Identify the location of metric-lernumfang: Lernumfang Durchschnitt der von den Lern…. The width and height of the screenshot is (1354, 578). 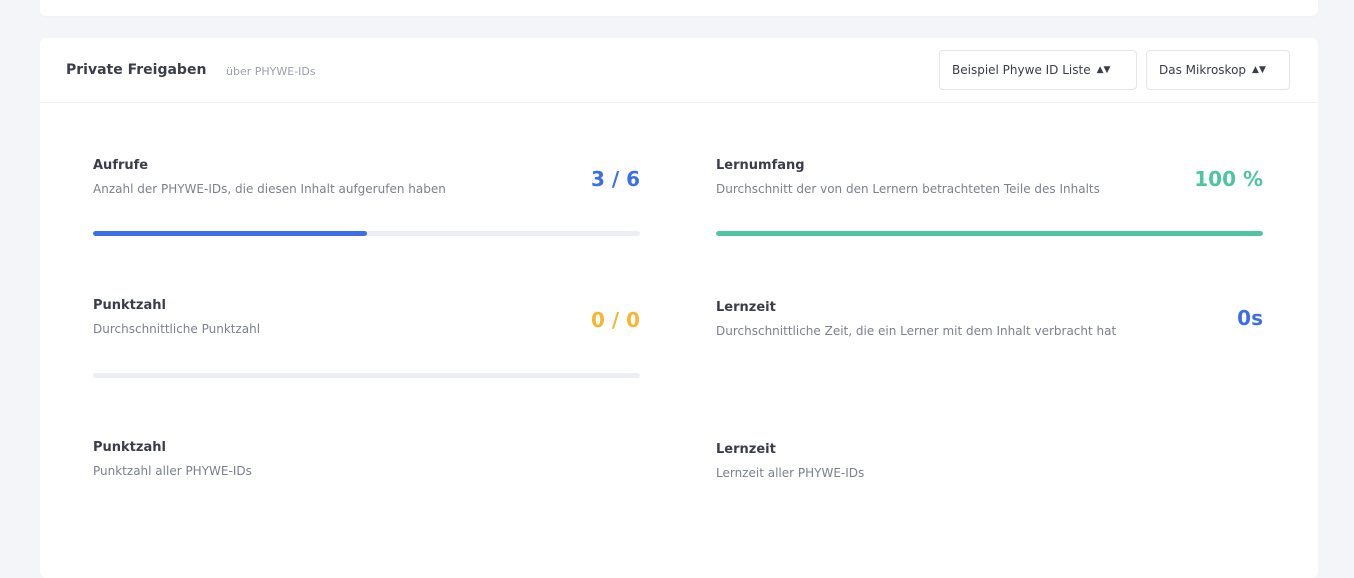
(908, 177).